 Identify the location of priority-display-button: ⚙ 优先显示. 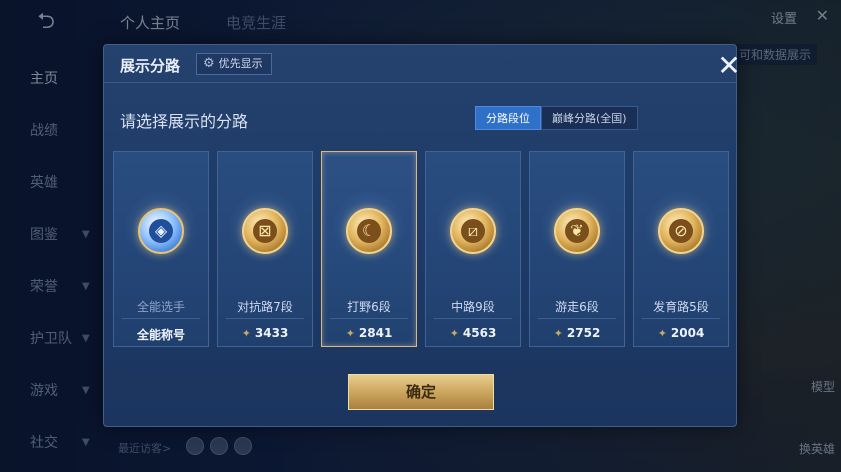
(234, 64).